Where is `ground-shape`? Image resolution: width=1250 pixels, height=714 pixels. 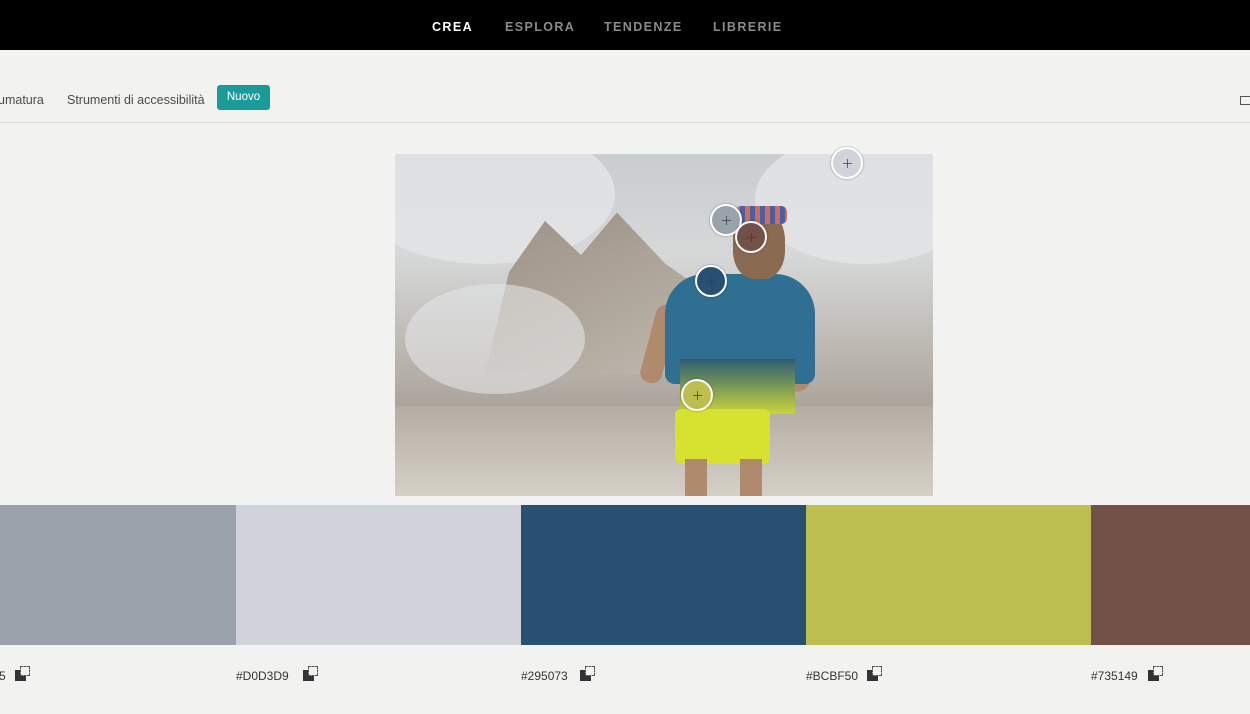 ground-shape is located at coordinates (664, 451).